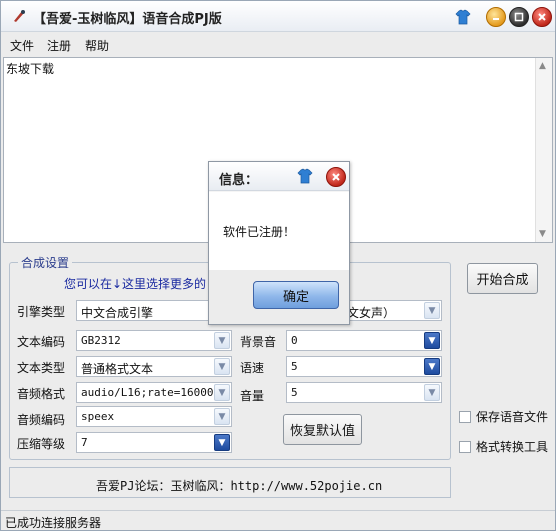 This screenshot has height=531, width=556. I want to click on scroll-up-icon: ▲, so click(542, 66).